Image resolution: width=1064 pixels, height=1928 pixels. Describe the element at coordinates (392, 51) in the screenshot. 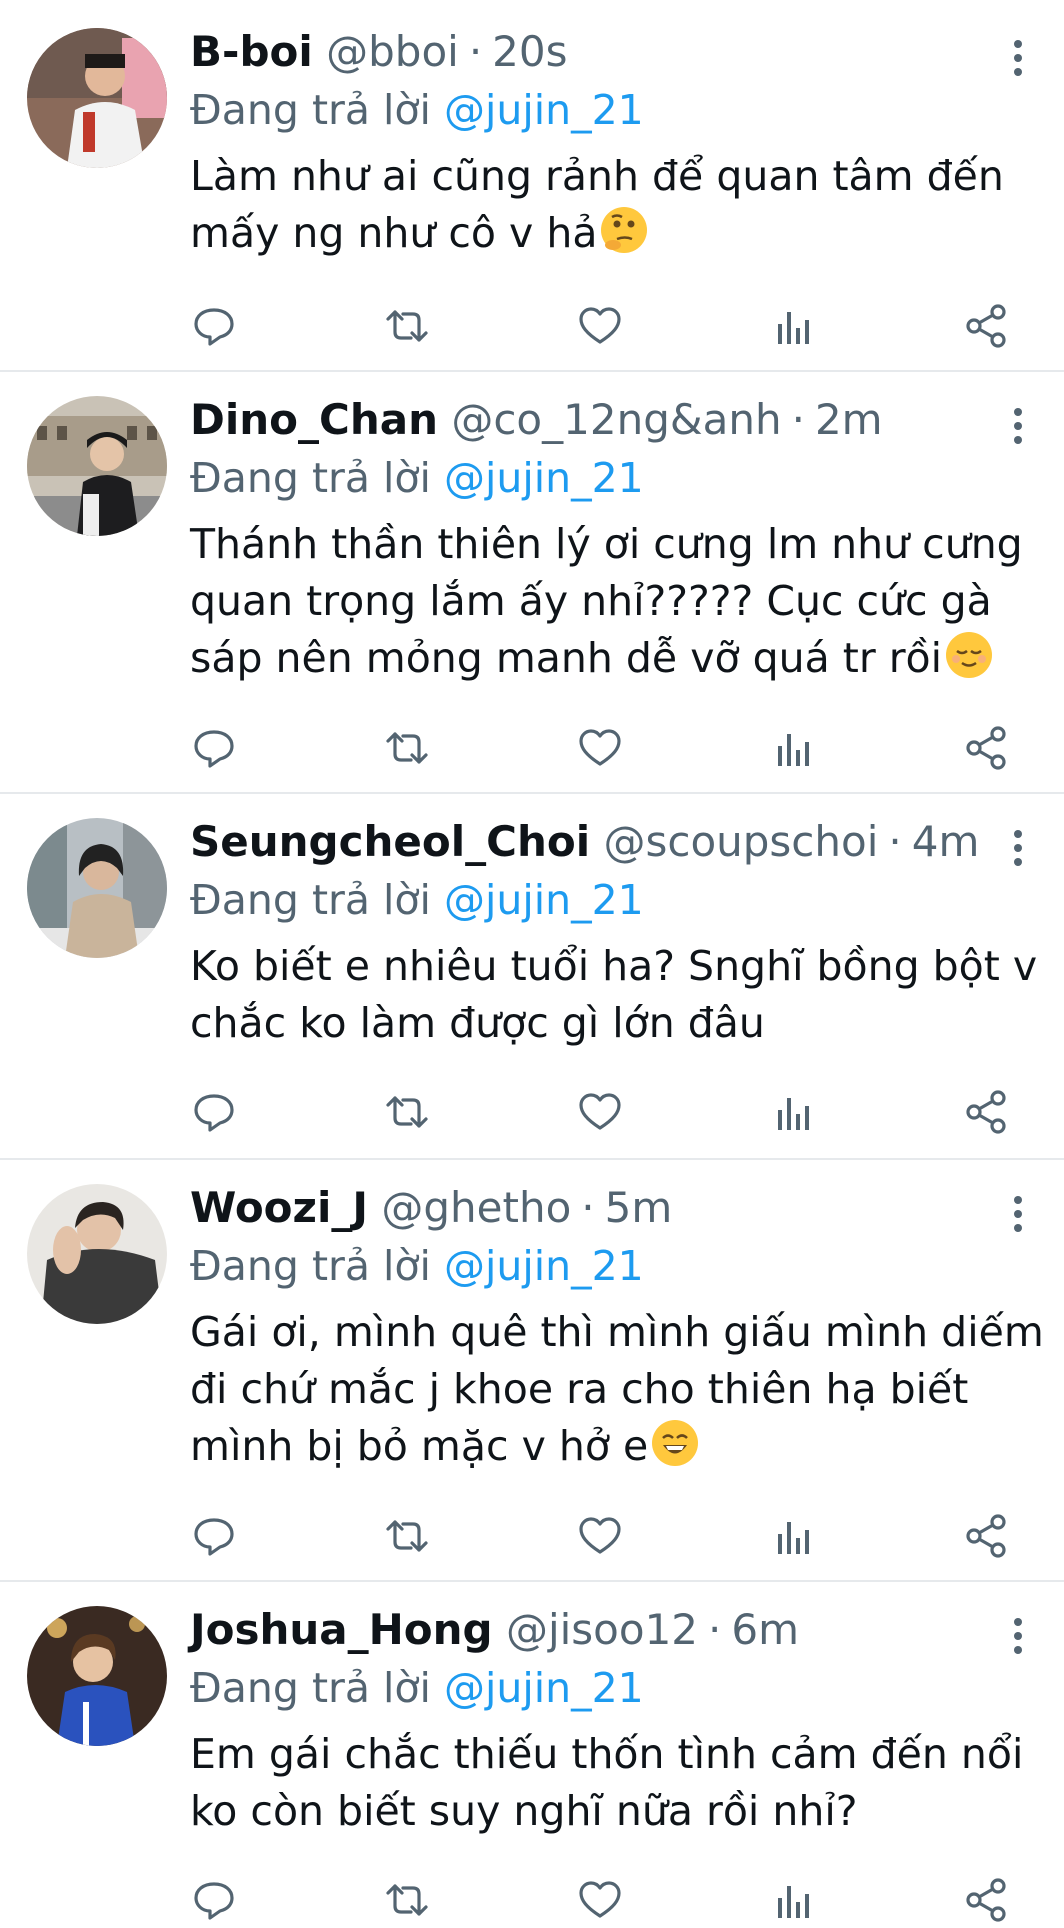

I see `user-handle: @bboi` at that location.